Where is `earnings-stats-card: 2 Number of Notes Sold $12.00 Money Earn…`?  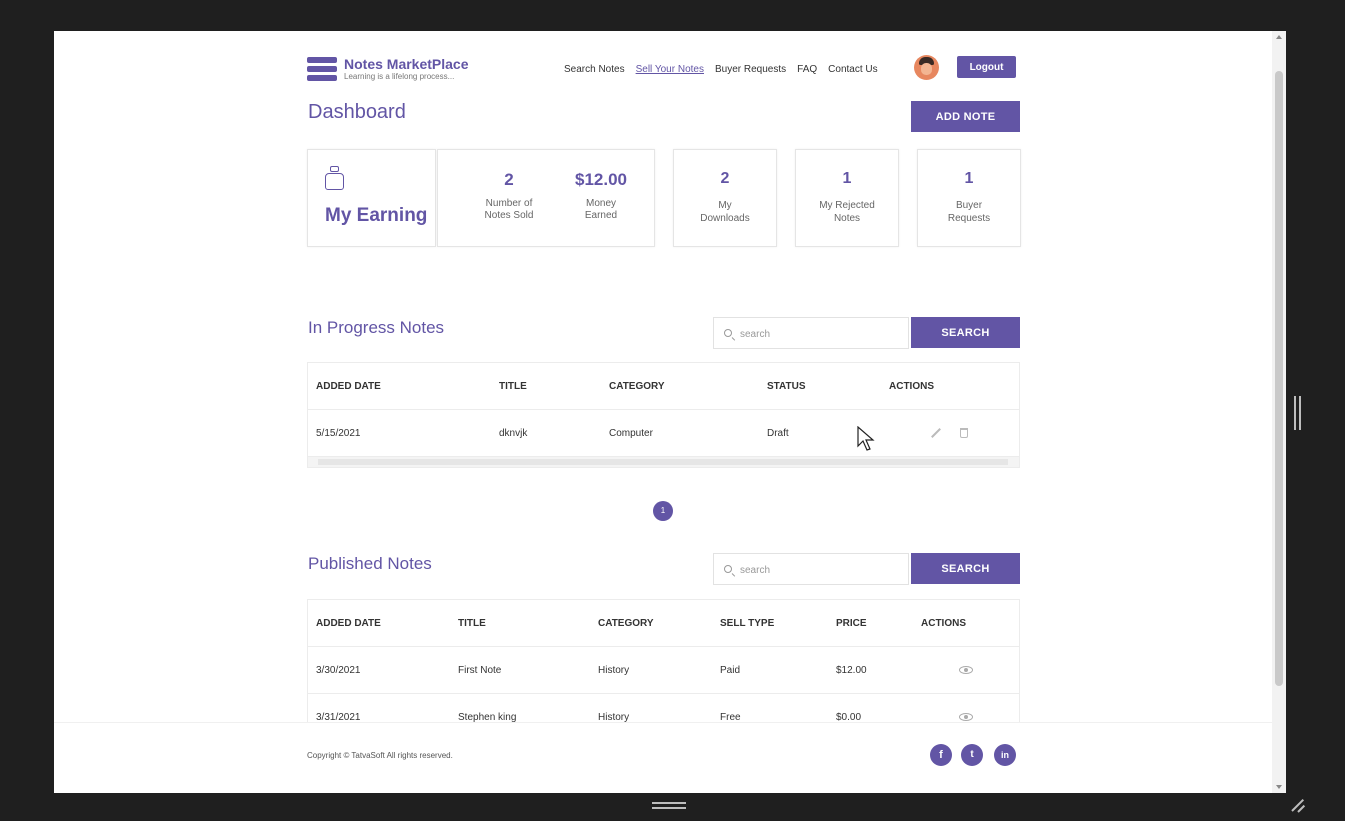 earnings-stats-card: 2 Number of Notes Sold $12.00 Money Earn… is located at coordinates (546, 198).